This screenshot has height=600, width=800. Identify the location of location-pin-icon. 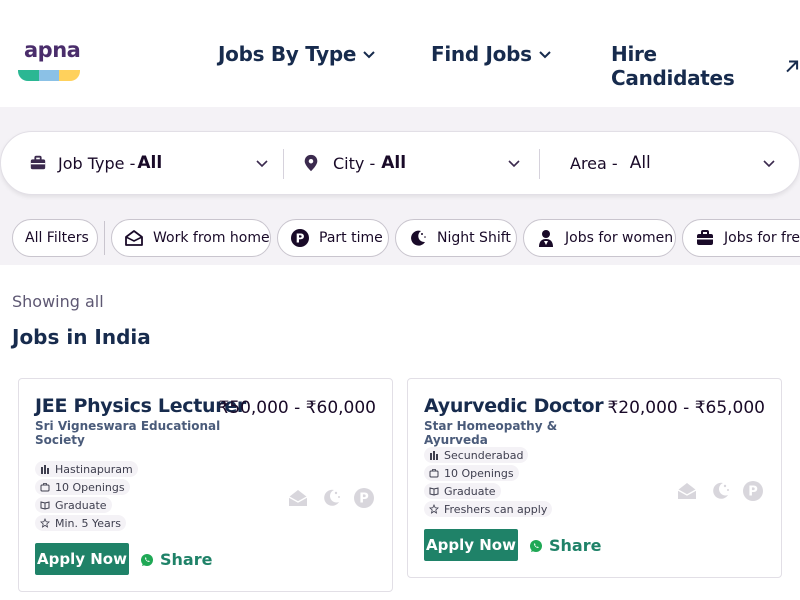
(311, 163).